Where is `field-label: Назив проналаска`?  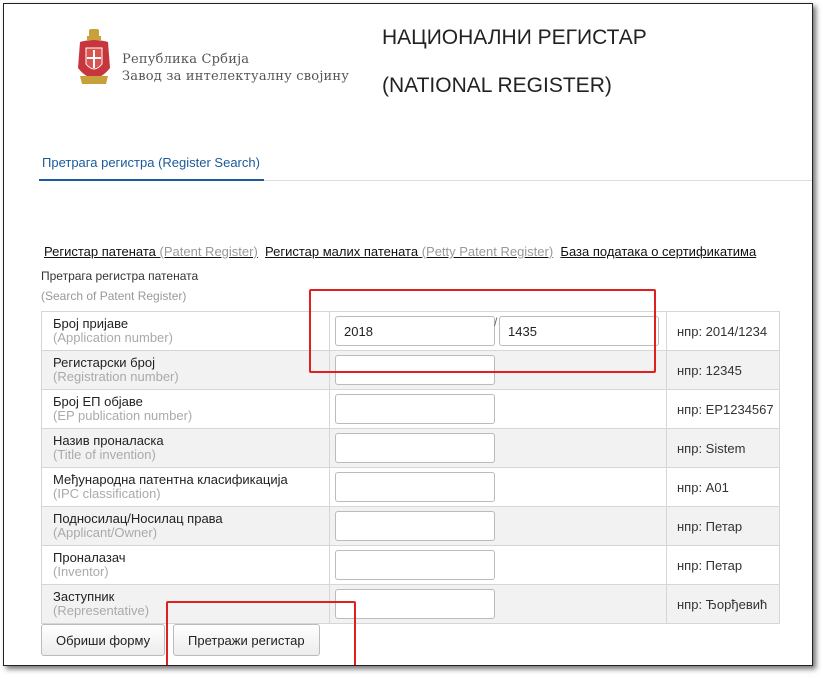 field-label: Назив проналаска is located at coordinates (108, 440).